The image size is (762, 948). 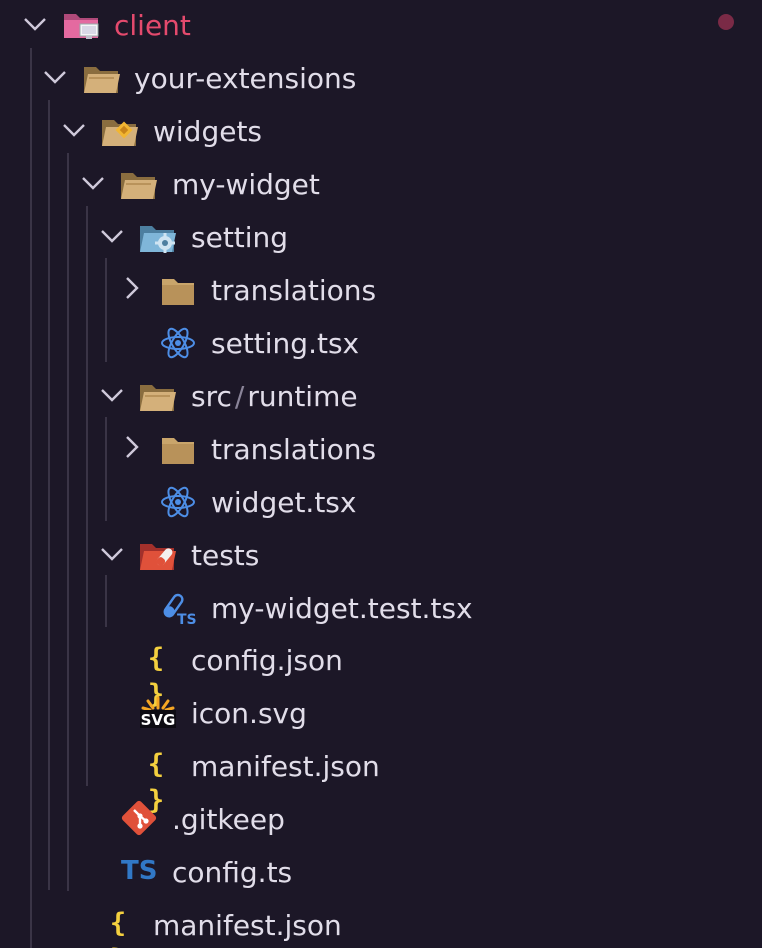 What do you see at coordinates (187, 619) in the screenshot?
I see `svg-text: TS` at bounding box center [187, 619].